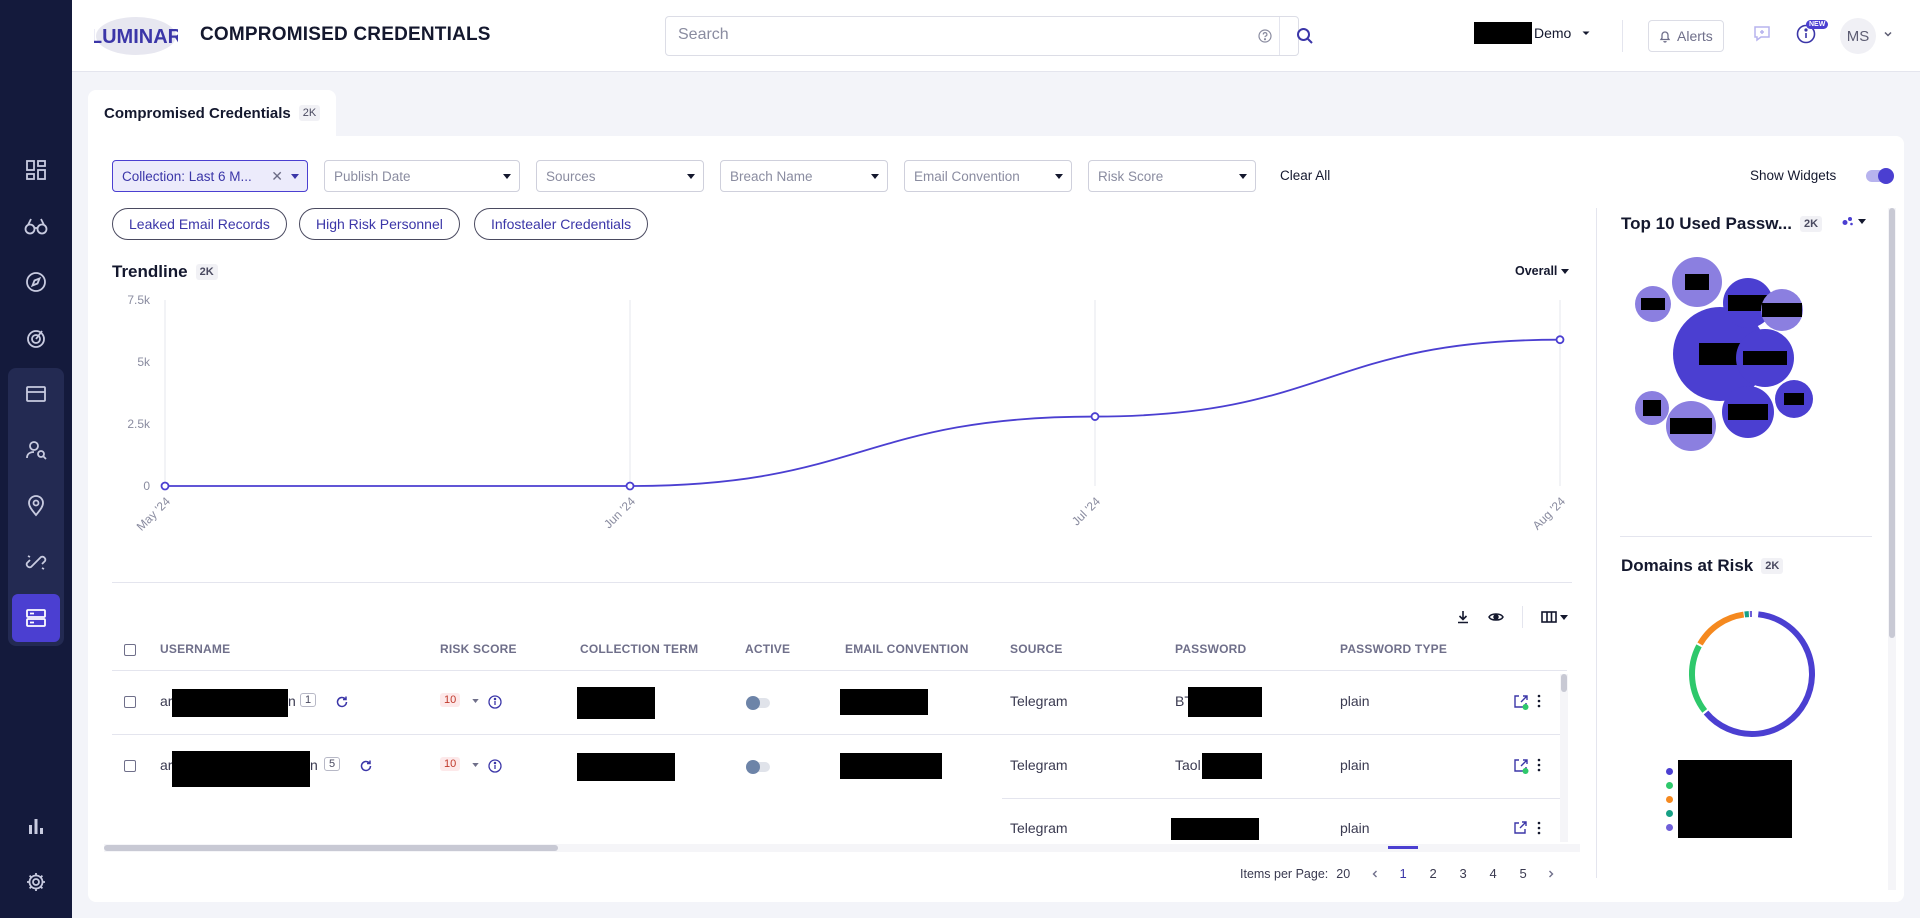 The image size is (1920, 918). Describe the element at coordinates (561, 224) in the screenshot. I see `quick-filter-infostealer-credentials: Infostealer Credentials` at that location.